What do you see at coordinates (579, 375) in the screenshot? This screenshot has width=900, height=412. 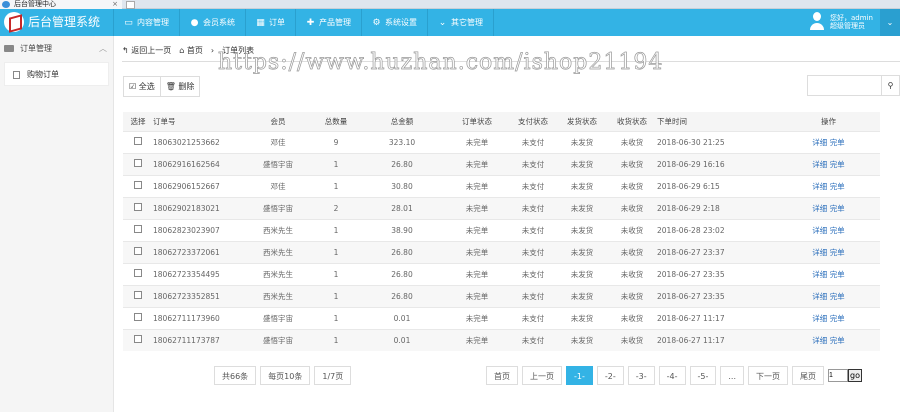 I see `page-1-button: -1-` at bounding box center [579, 375].